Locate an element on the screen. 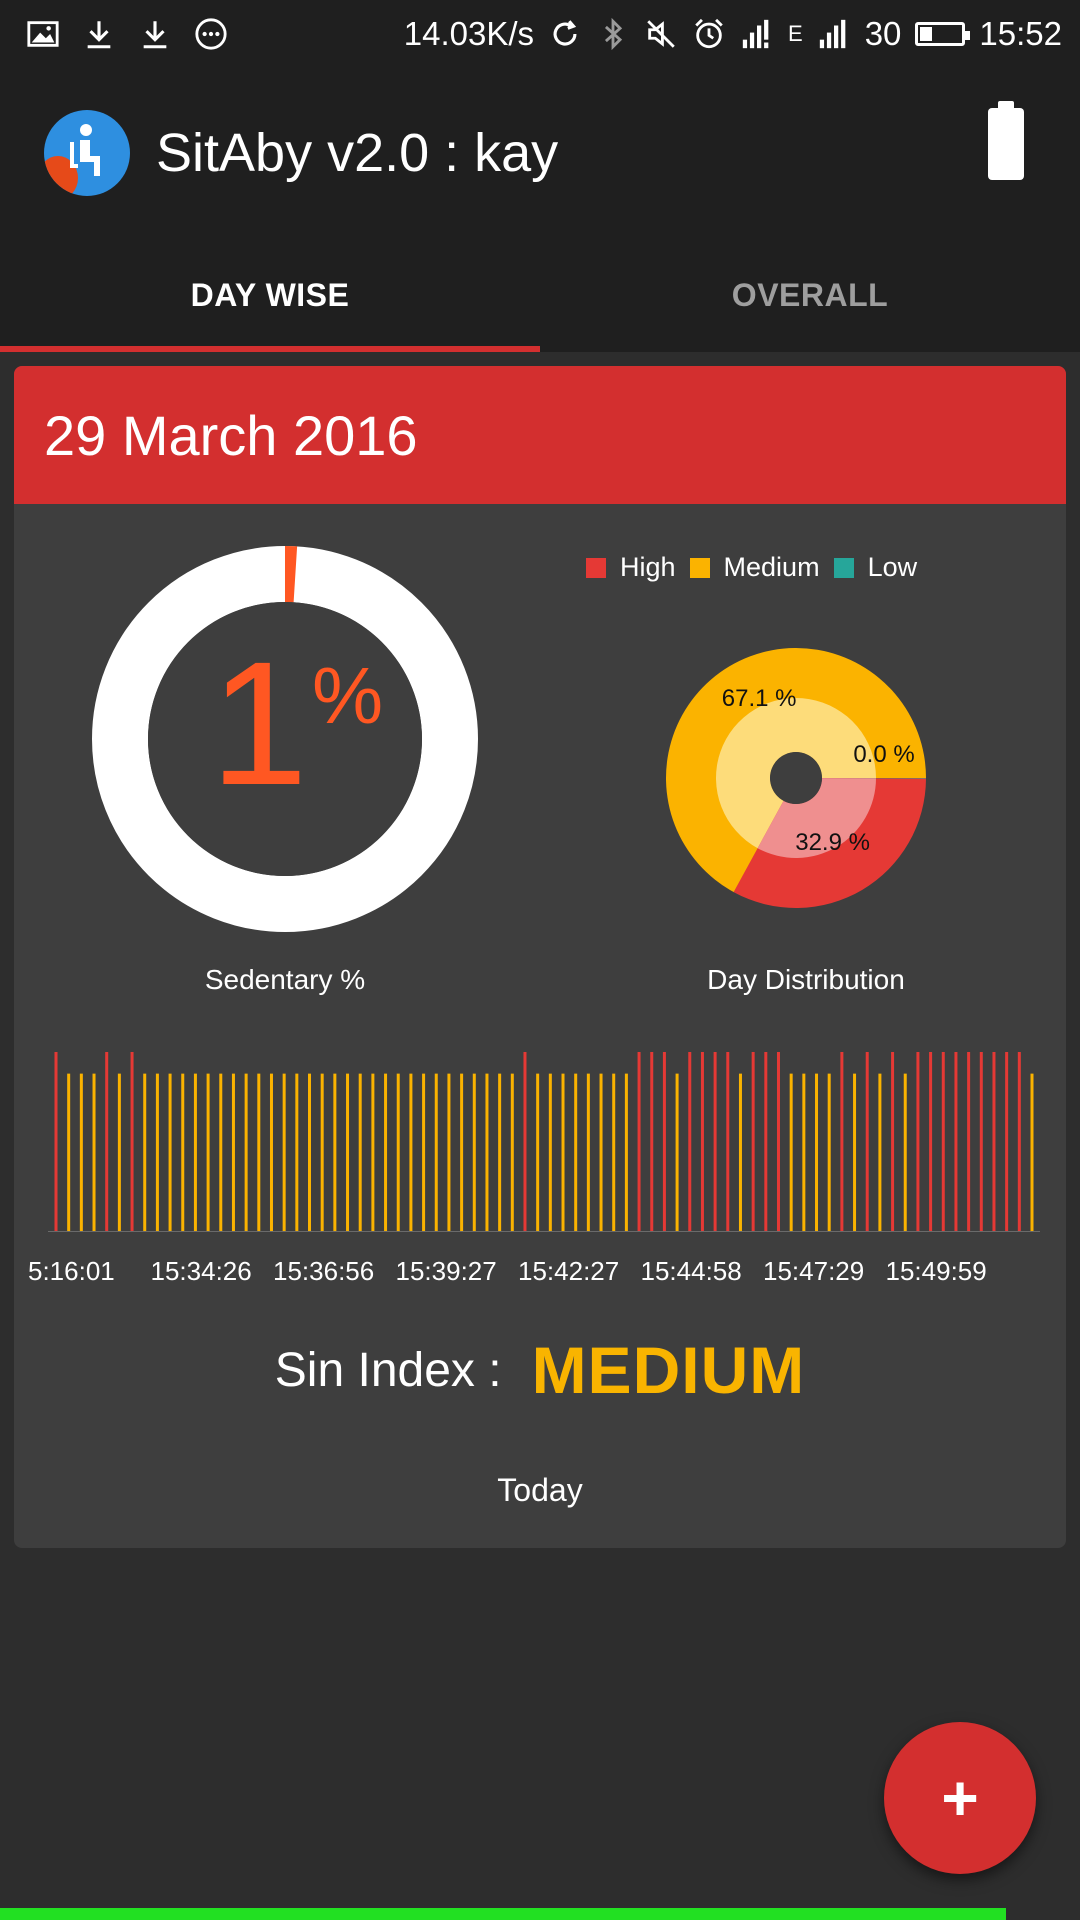  tab-day-wise: DAY WISE is located at coordinates (270, 295).